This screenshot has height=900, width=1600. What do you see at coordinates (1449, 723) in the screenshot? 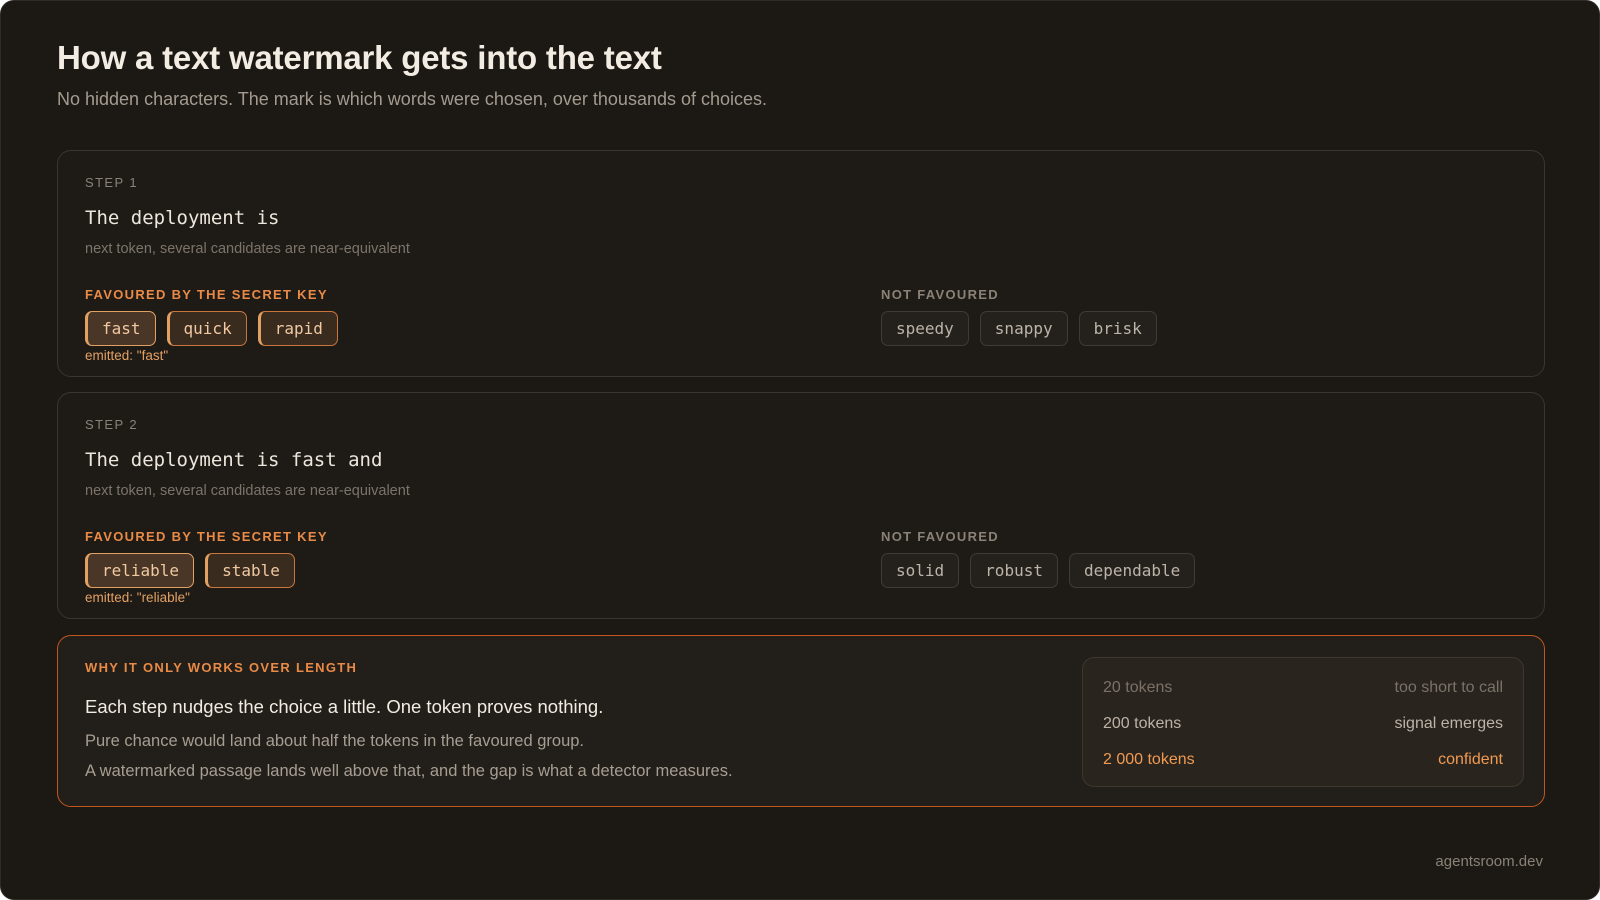
I see `token-verdict: signal emerges` at bounding box center [1449, 723].